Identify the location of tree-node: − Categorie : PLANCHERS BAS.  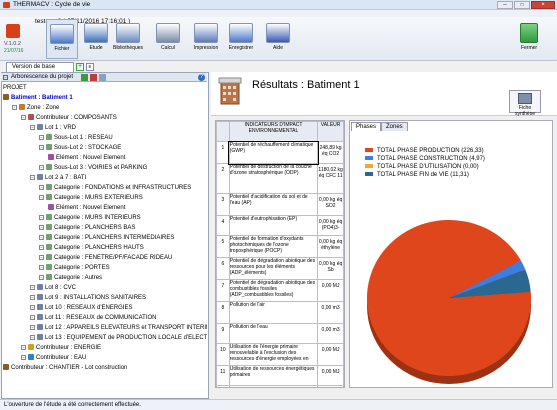
(87, 228).